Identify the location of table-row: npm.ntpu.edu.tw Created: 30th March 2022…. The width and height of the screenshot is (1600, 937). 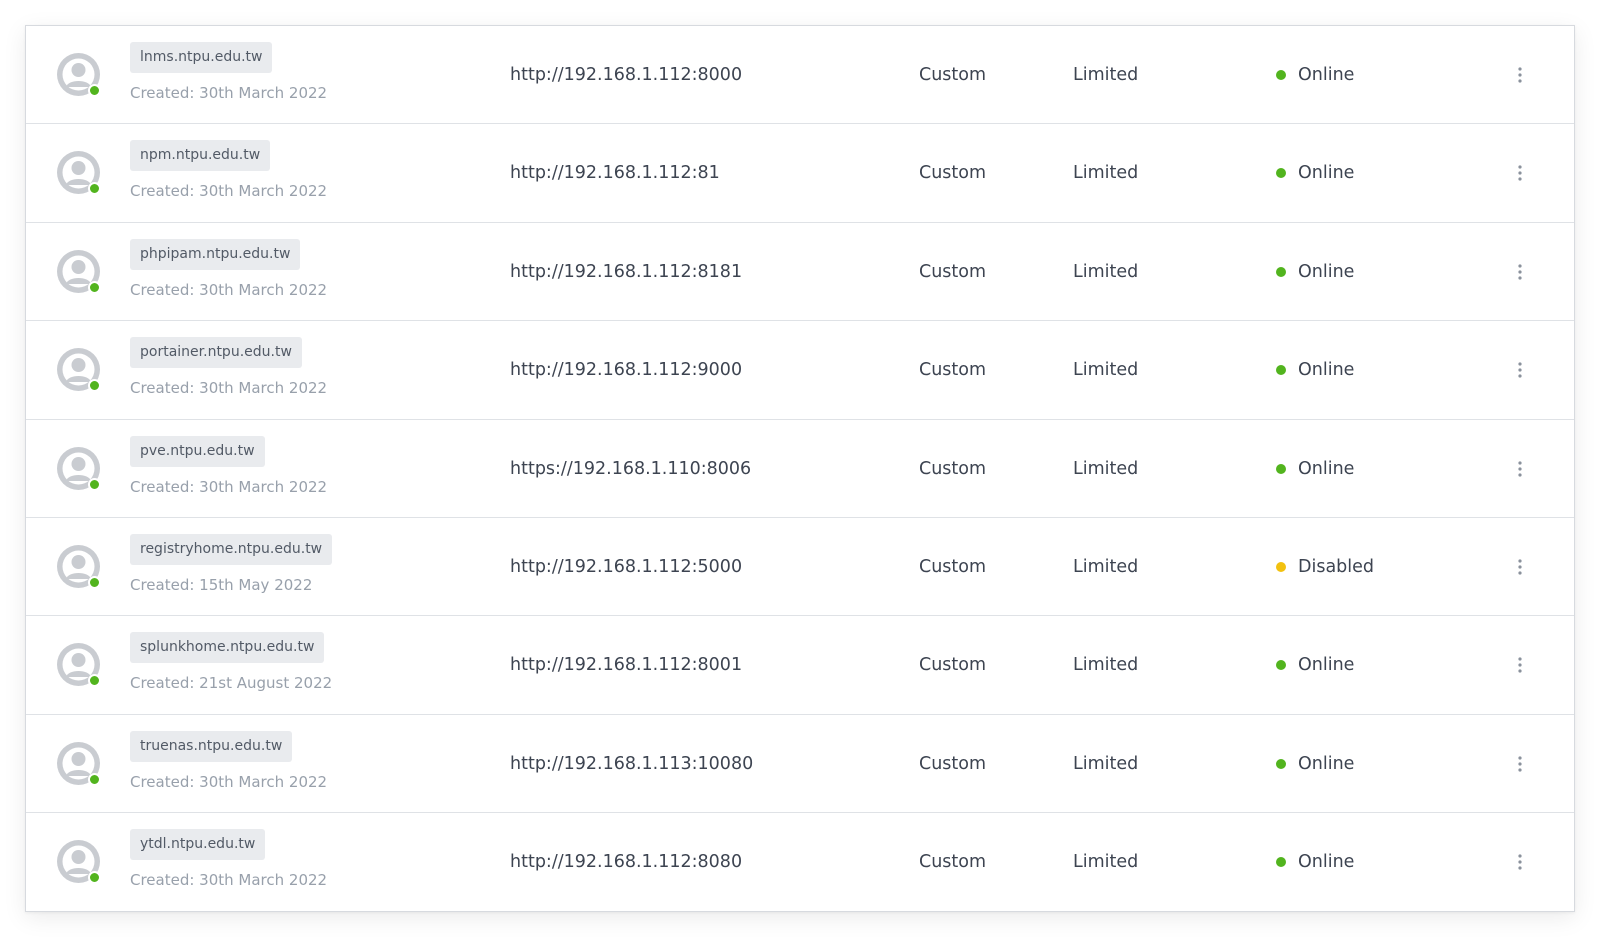
(800, 173).